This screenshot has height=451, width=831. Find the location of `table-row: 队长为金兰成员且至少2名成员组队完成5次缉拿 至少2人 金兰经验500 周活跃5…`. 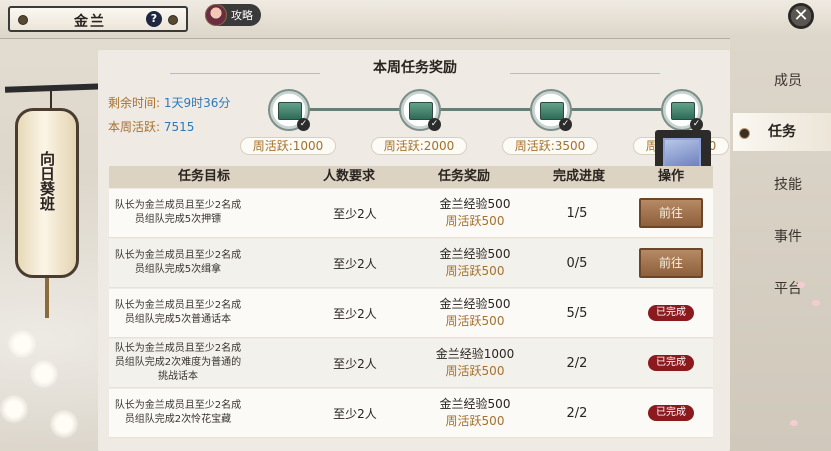

table-row: 队长为金兰成员且至少2名成员组队完成5次缉拿 至少2人 金兰经验500 周活跃5… is located at coordinates (411, 263).